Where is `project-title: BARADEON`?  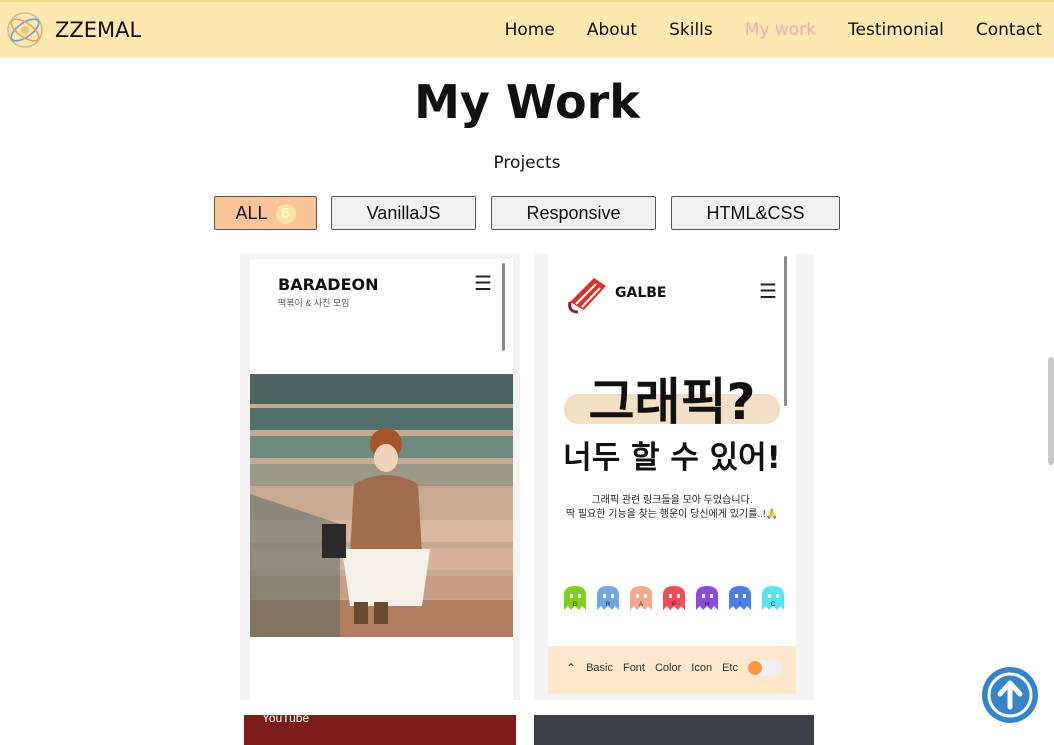
project-title: BARADEON is located at coordinates (328, 284).